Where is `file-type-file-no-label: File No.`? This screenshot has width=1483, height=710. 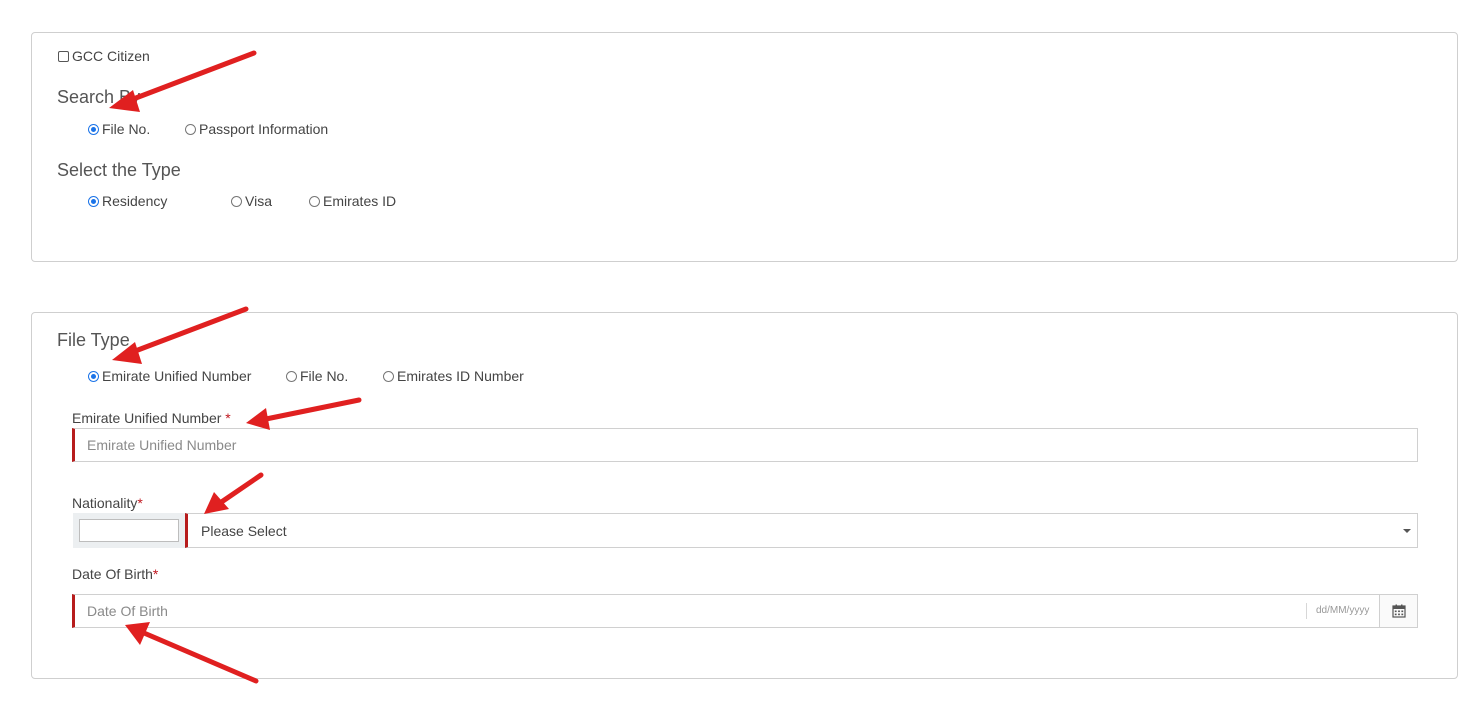 file-type-file-no-label: File No. is located at coordinates (324, 376).